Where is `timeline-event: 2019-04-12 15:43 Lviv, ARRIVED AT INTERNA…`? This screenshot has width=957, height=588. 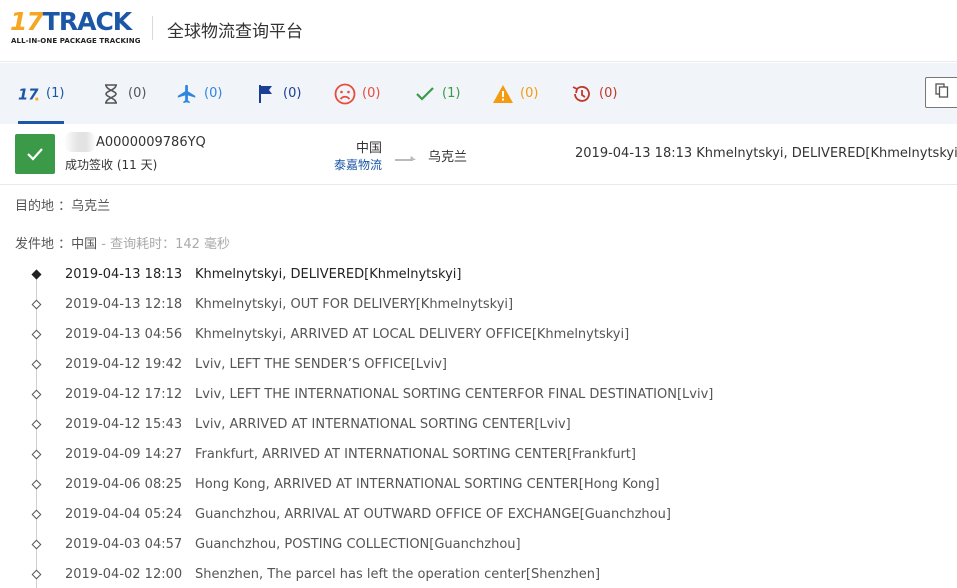
timeline-event: 2019-04-12 15:43 Lviv, ARRIVED AT INTERNA… is located at coordinates (478, 432).